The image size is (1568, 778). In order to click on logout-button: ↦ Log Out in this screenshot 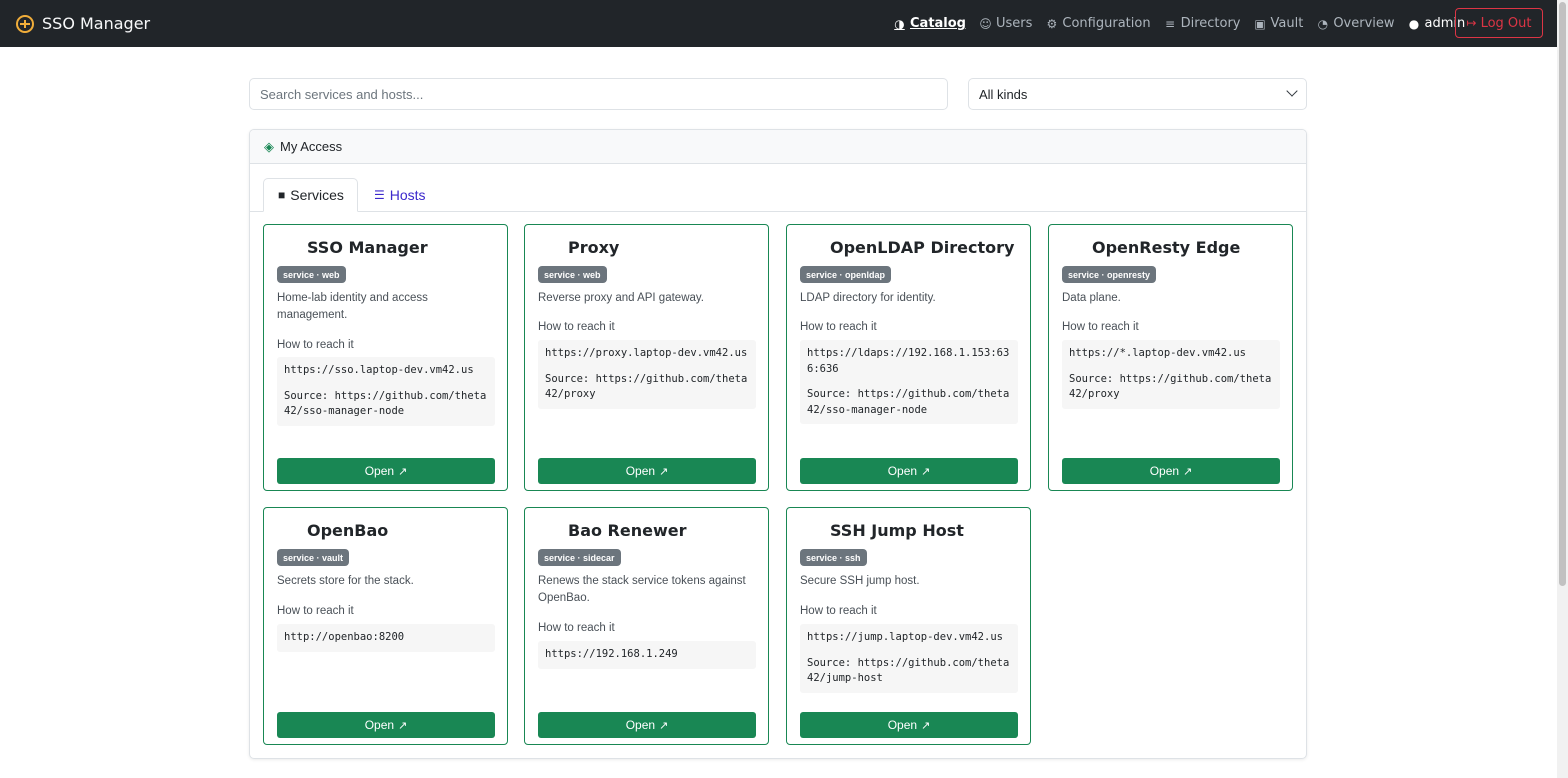, I will do `click(1499, 23)`.